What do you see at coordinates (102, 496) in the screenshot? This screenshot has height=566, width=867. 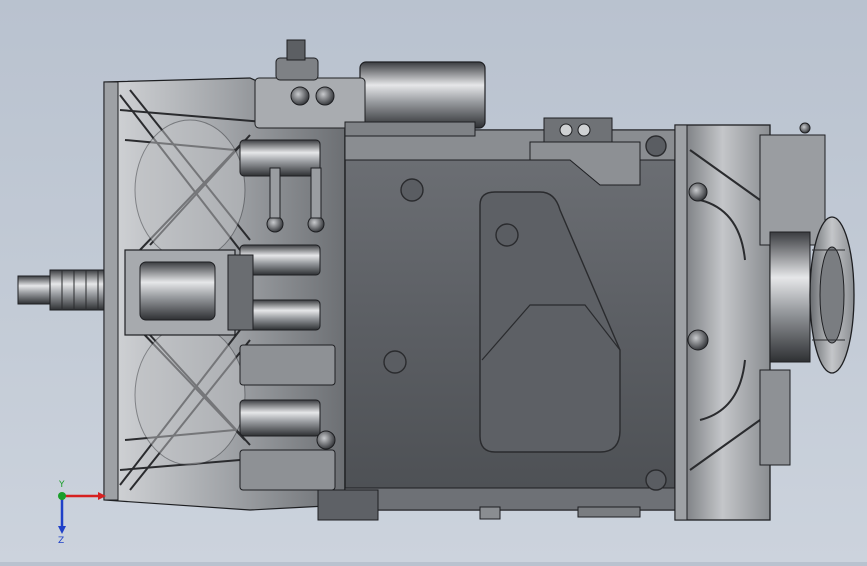 I see `triad-x-arrow` at bounding box center [102, 496].